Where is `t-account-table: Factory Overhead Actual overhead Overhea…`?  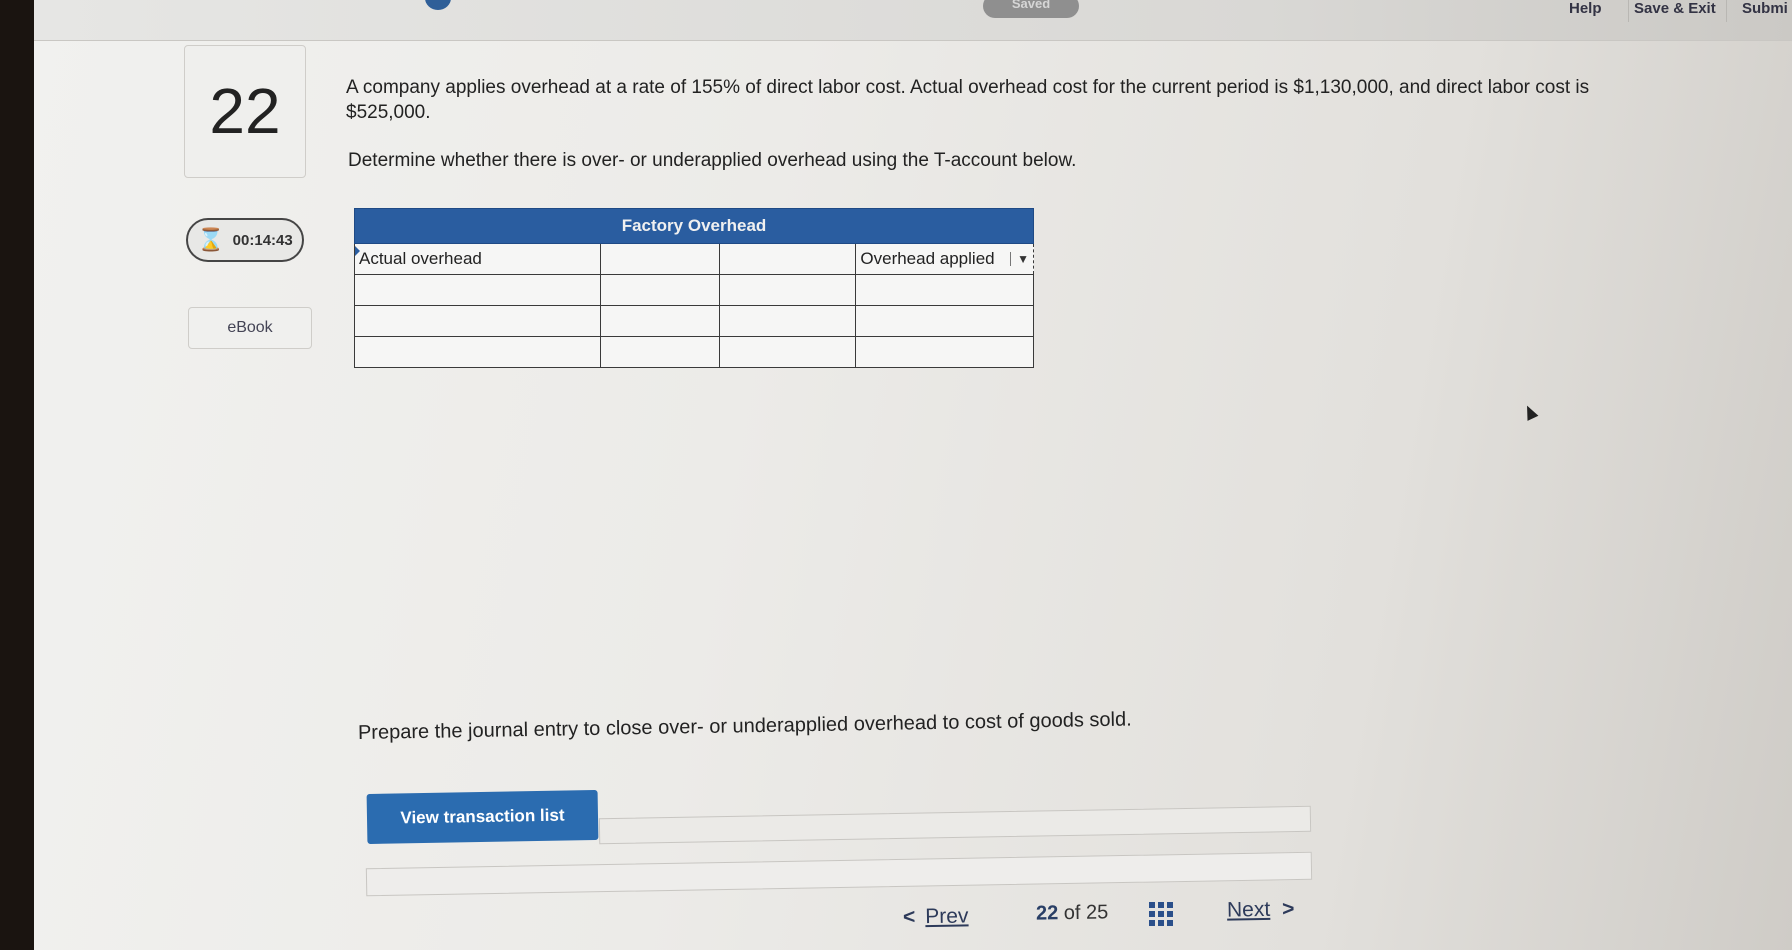 t-account-table: Factory Overhead Actual overhead Overhea… is located at coordinates (694, 288).